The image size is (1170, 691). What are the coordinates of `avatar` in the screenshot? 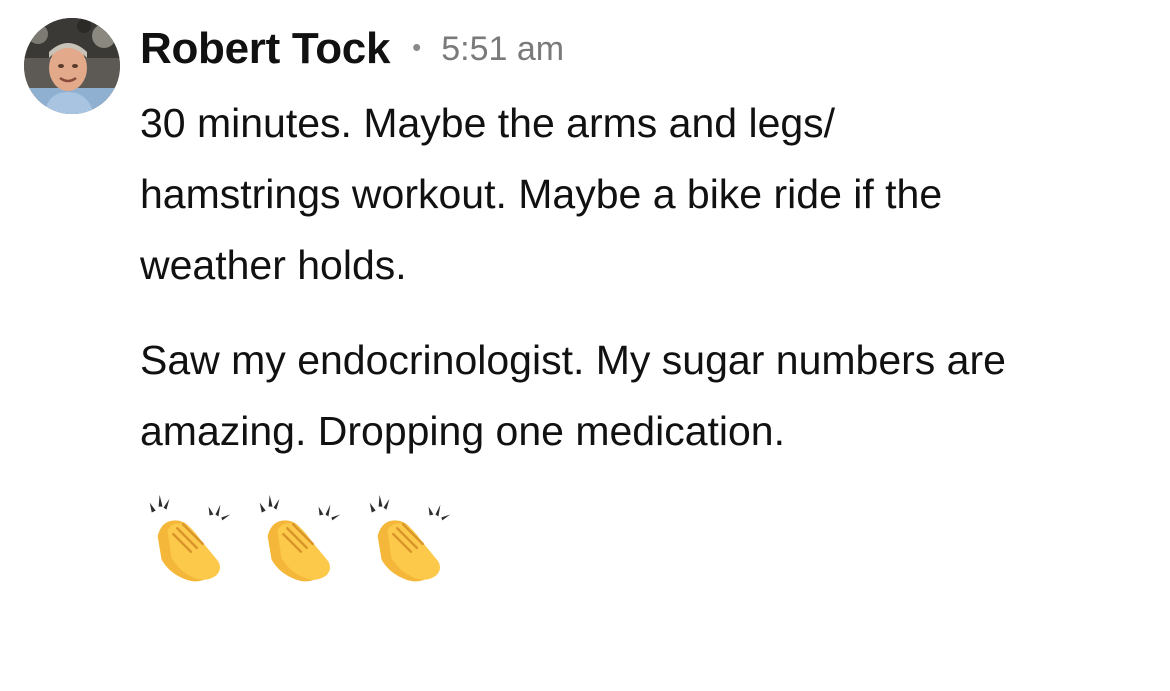 It's located at (72, 66).